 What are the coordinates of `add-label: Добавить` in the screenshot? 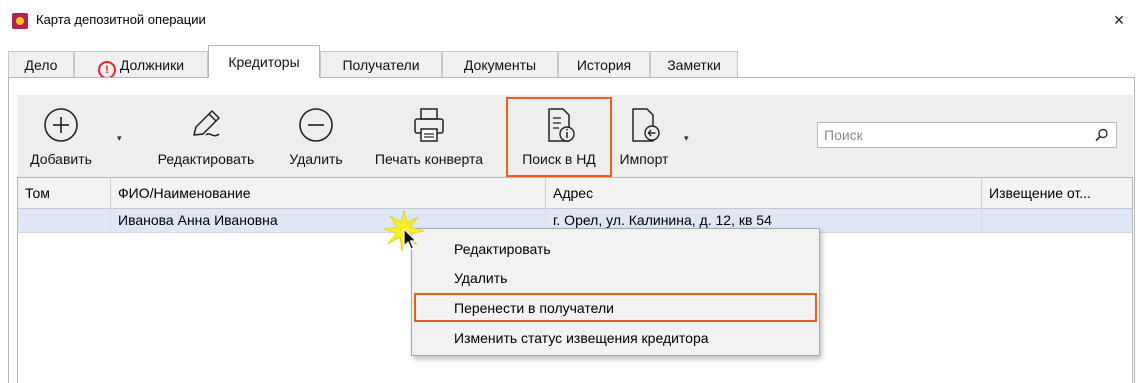 It's located at (61, 159).